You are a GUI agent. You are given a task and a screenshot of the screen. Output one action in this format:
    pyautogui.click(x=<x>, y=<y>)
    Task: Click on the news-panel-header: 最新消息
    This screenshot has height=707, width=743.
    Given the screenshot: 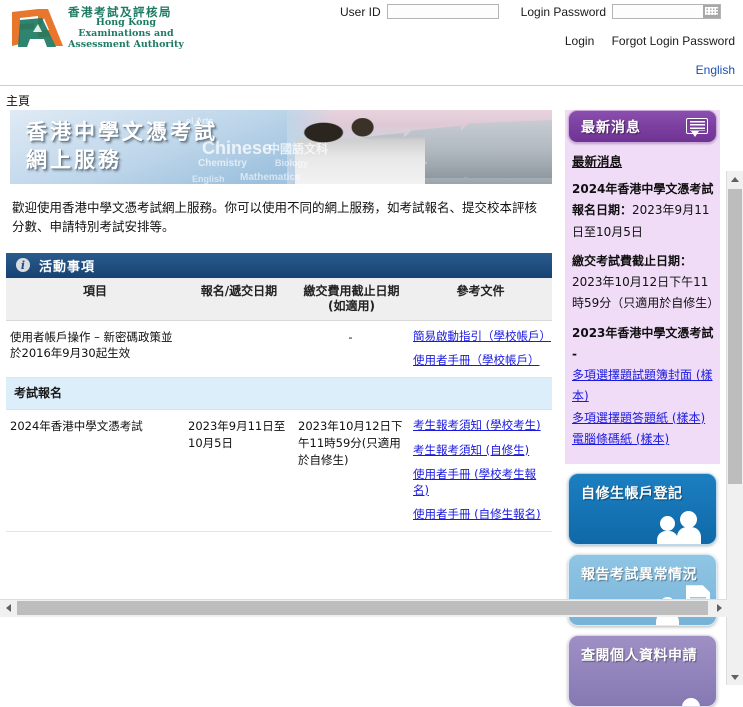 What is the action you would take?
    pyautogui.click(x=642, y=126)
    